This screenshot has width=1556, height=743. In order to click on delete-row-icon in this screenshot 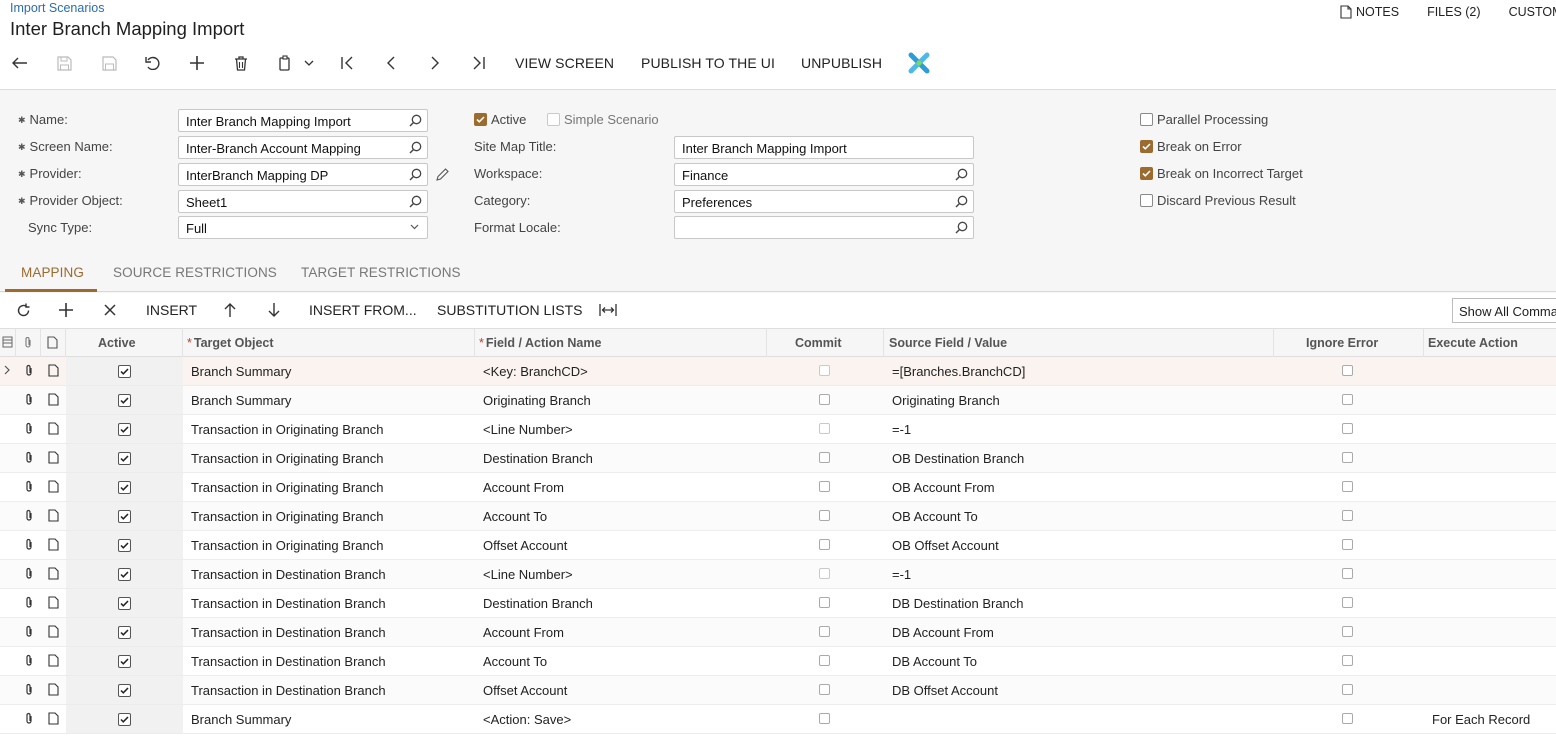, I will do `click(110, 310)`.